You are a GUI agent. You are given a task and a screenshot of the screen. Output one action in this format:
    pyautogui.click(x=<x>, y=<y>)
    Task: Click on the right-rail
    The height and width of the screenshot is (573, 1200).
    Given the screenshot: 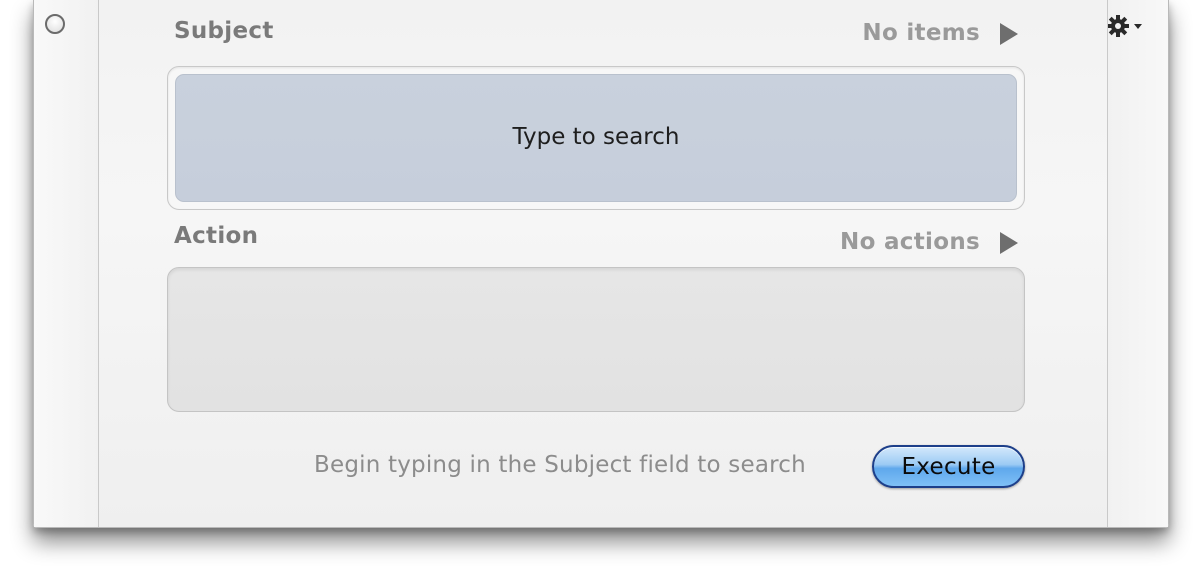 What is the action you would take?
    pyautogui.click(x=1137, y=263)
    